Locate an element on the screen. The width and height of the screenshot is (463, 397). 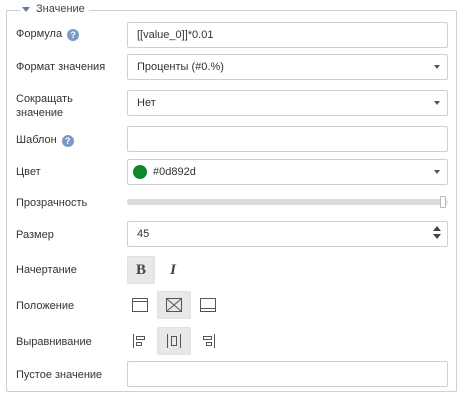
bottom-position-icon is located at coordinates (208, 305).